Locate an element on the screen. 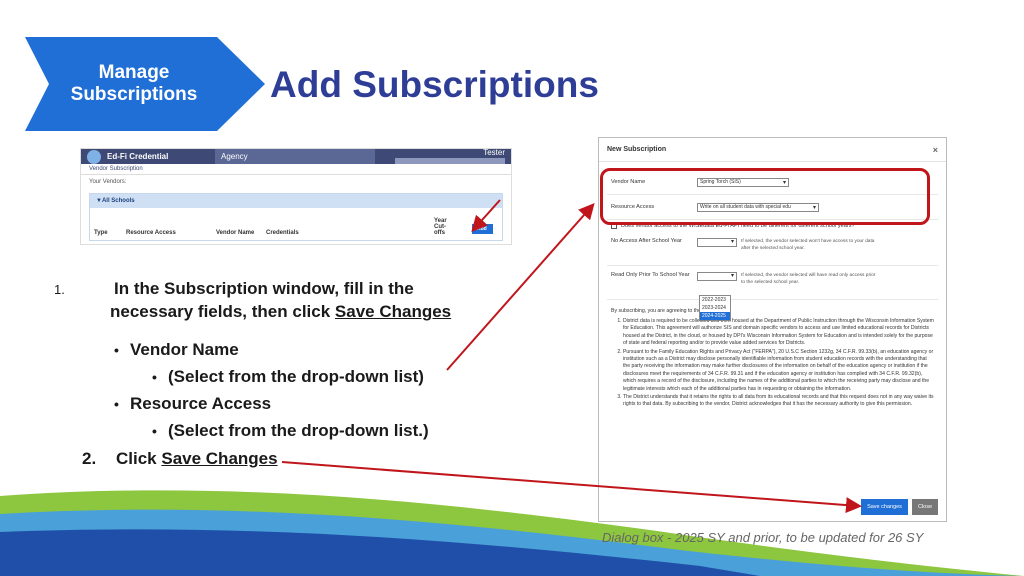  all-schools-header: ▼All Schools is located at coordinates (296, 201).